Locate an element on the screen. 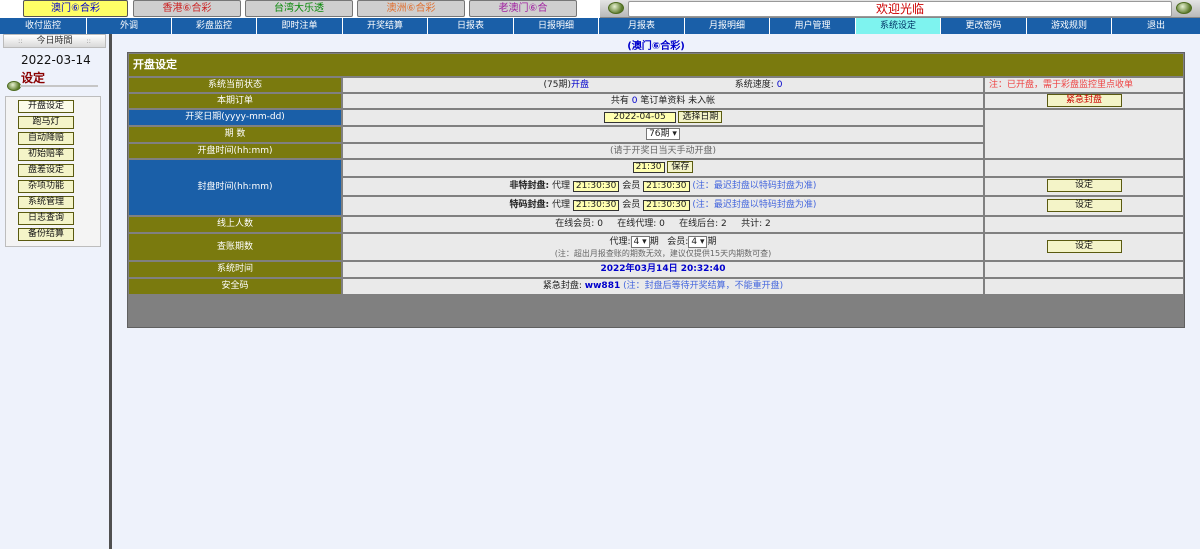 This screenshot has height=549, width=1200. sidebar-item-marquee: 跑马灯 is located at coordinates (46, 122).